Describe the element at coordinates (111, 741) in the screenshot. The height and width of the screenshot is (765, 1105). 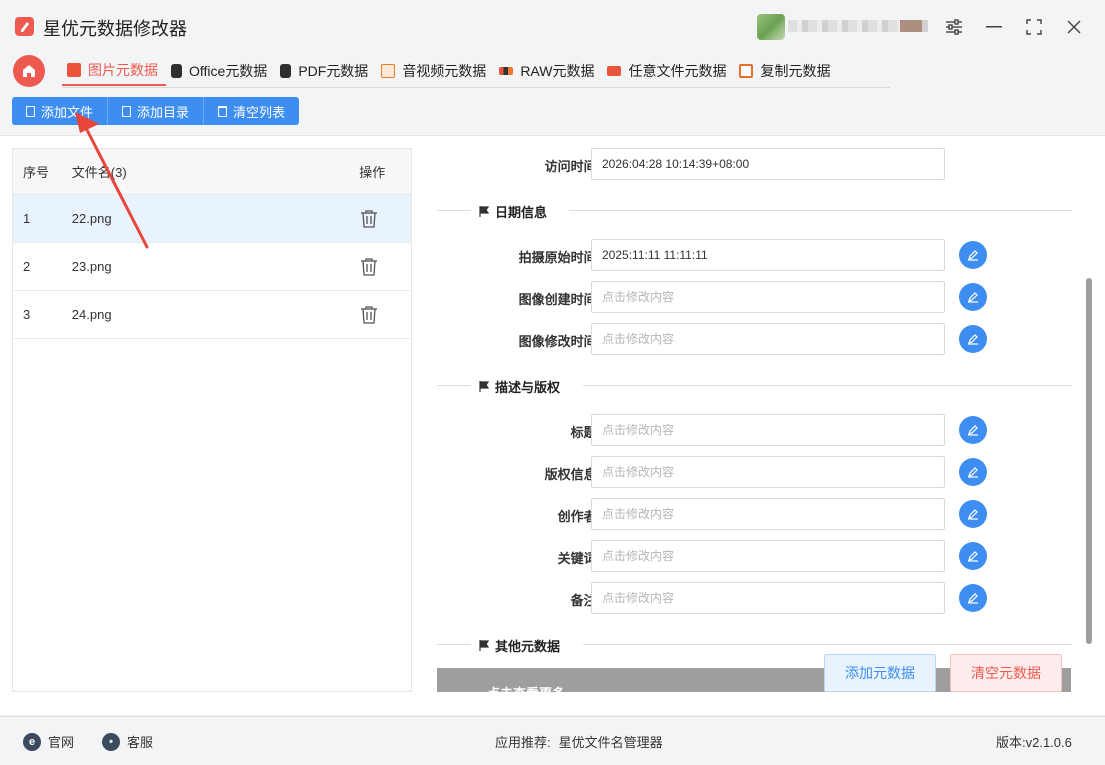
I see `chat-icon: •` at that location.